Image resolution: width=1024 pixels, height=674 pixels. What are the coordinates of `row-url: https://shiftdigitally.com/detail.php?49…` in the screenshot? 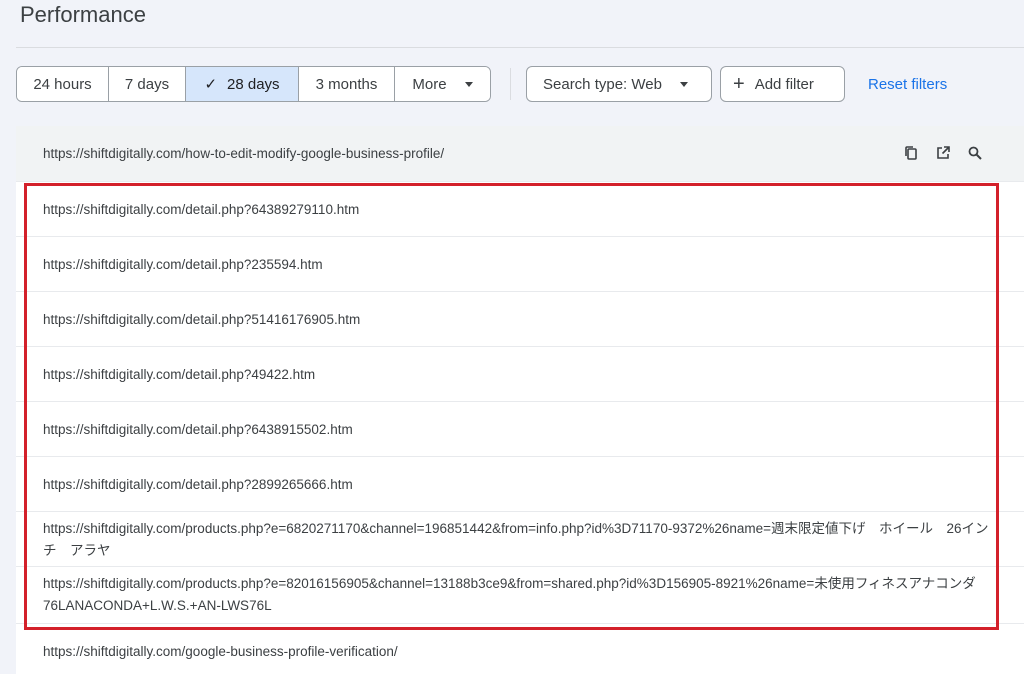 It's located at (179, 374).